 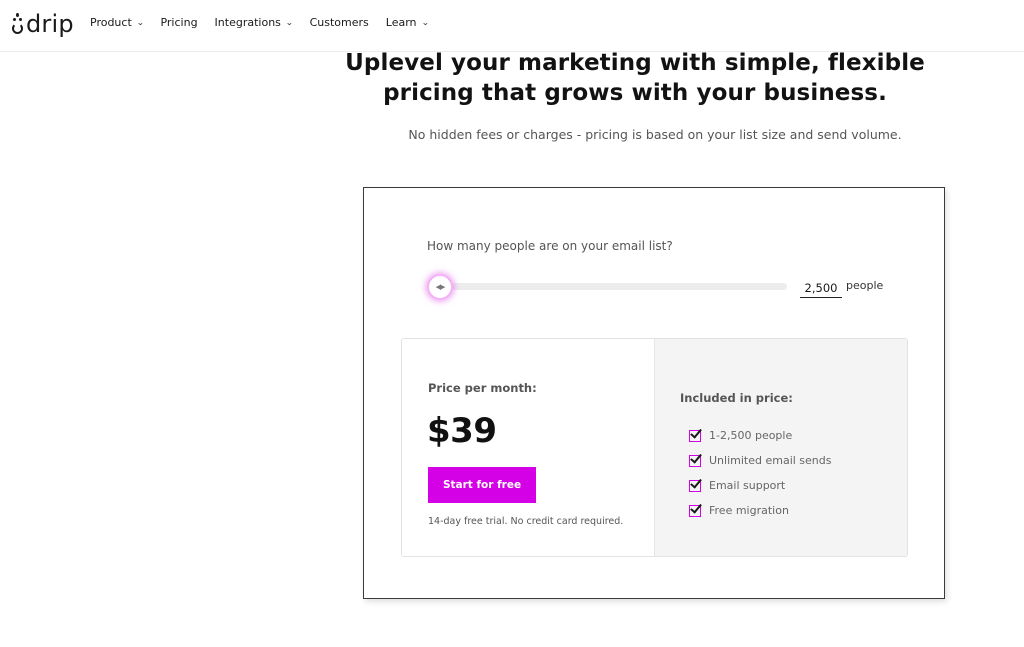 I want to click on included-item-label: Free migration, so click(x=749, y=510).